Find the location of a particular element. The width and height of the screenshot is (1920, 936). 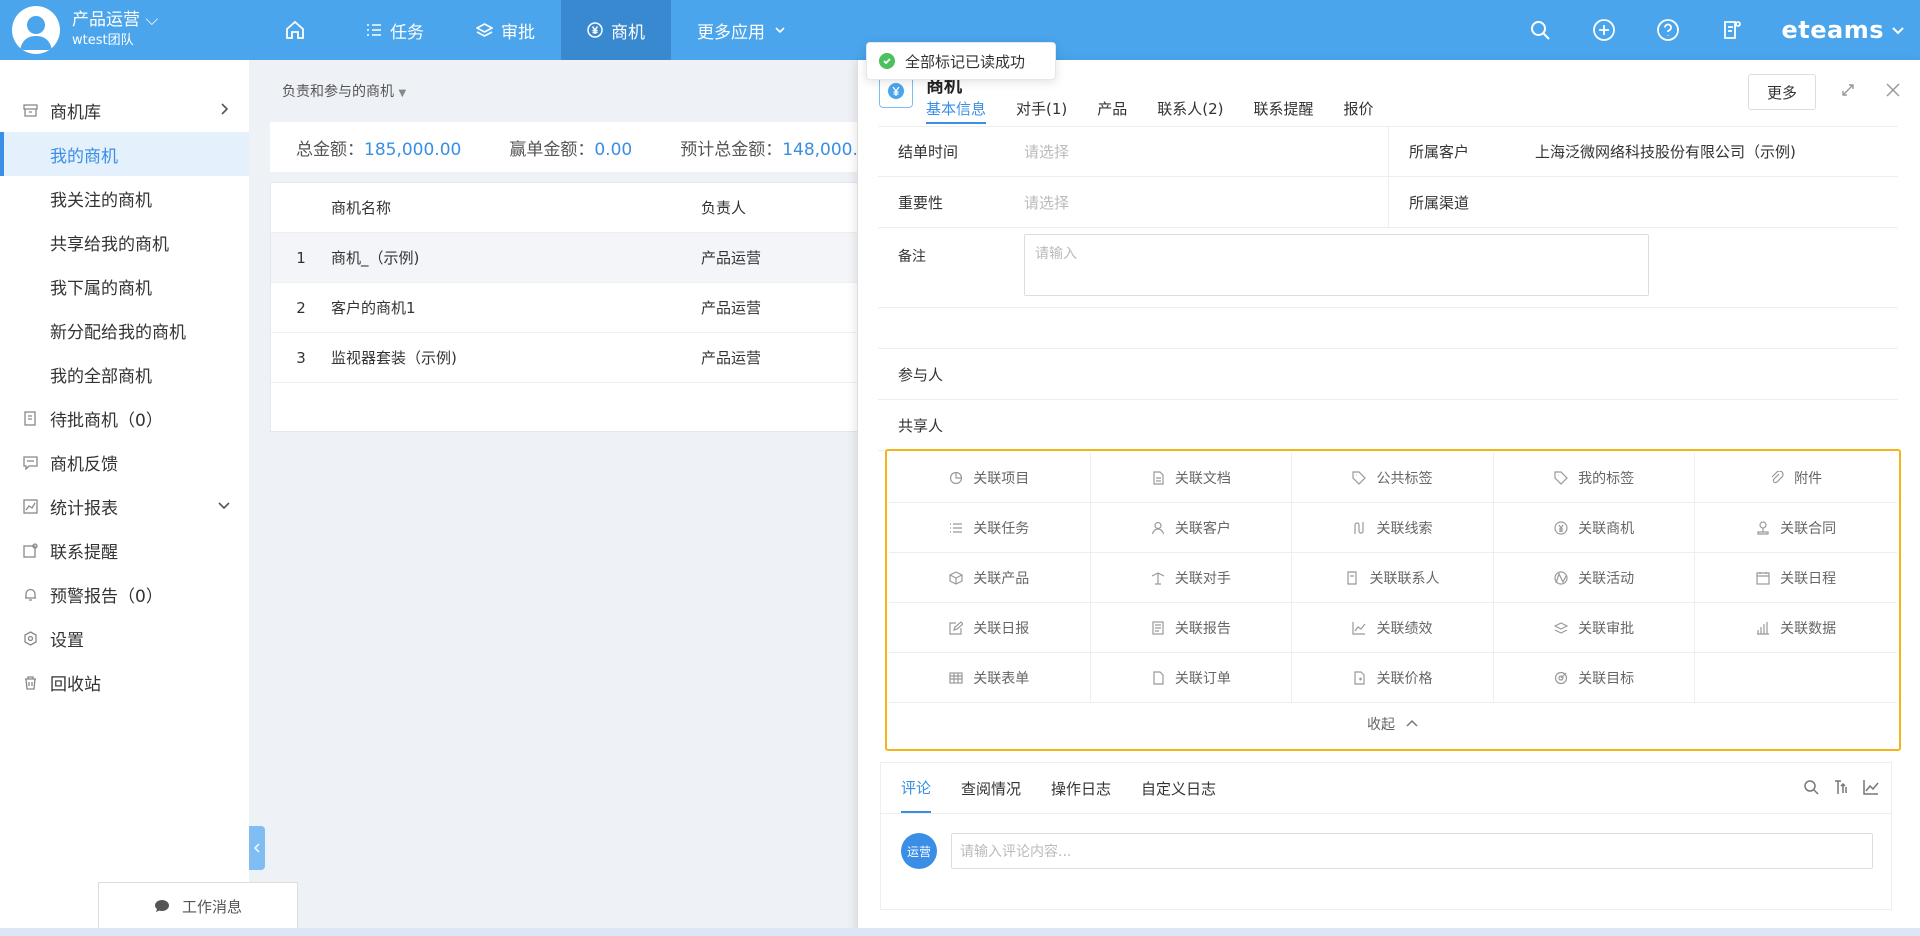

customer-value: 上海泛微网络科技股份有限公司（示例) is located at coordinates (1665, 151).